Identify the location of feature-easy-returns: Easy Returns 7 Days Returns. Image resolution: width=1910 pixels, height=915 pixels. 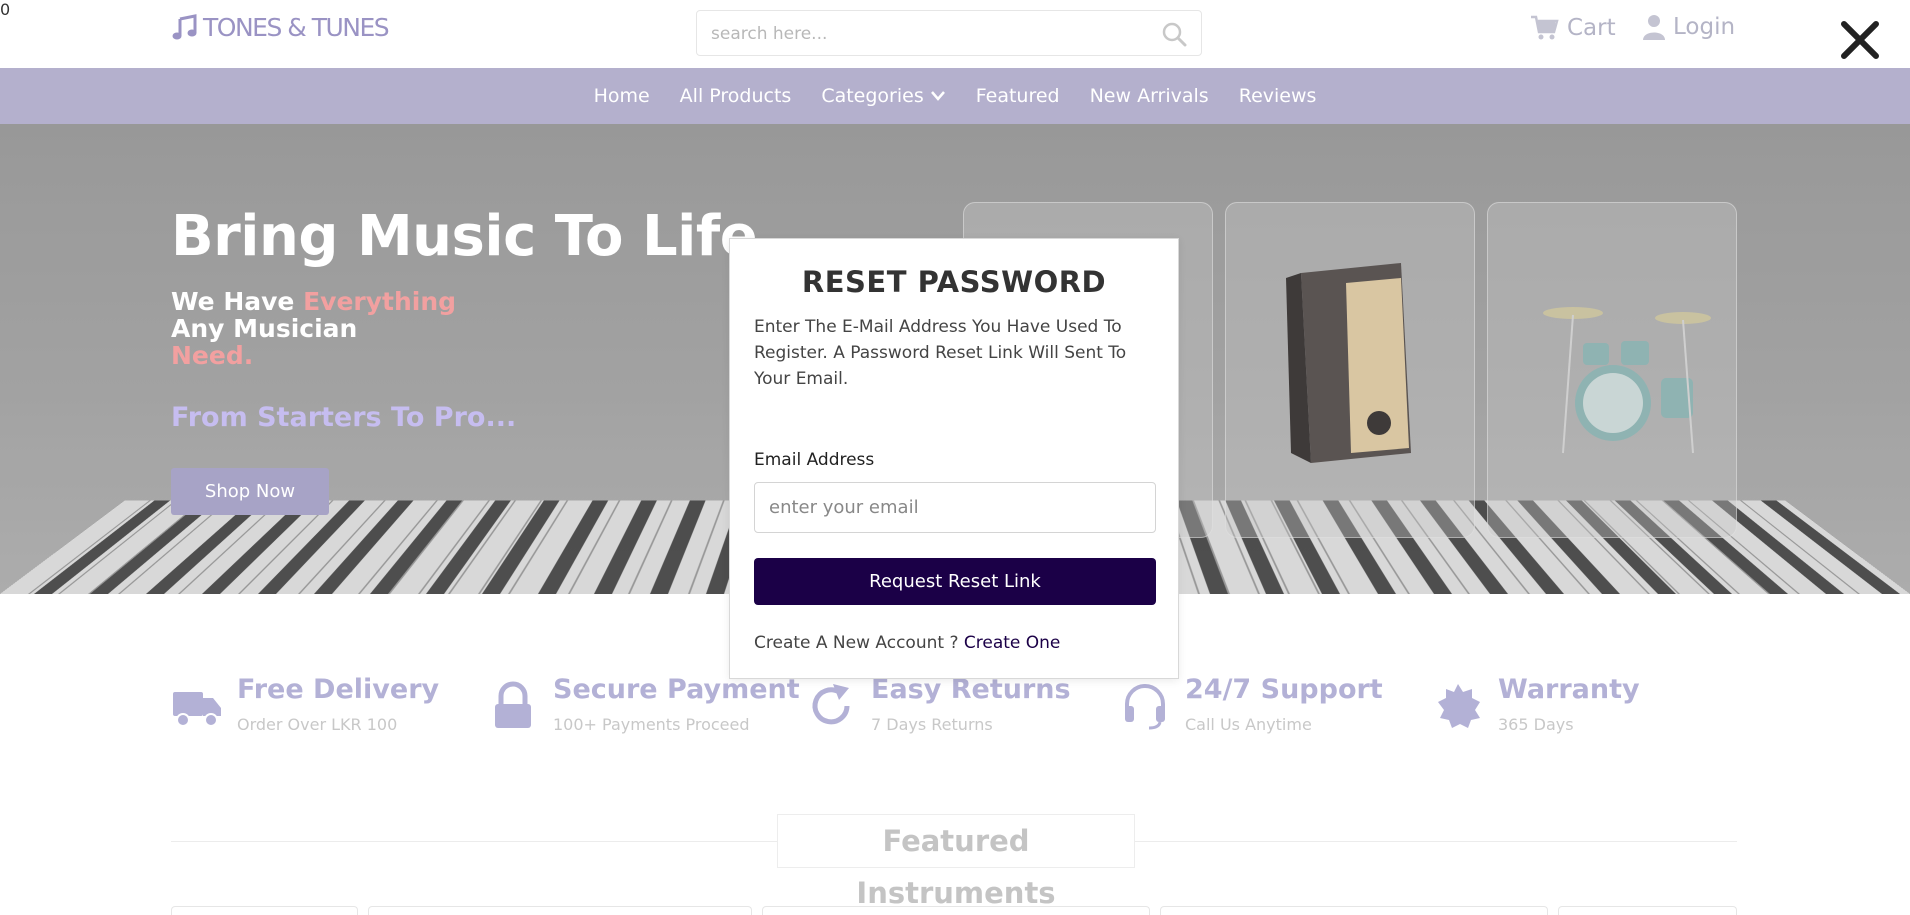
(938, 704).